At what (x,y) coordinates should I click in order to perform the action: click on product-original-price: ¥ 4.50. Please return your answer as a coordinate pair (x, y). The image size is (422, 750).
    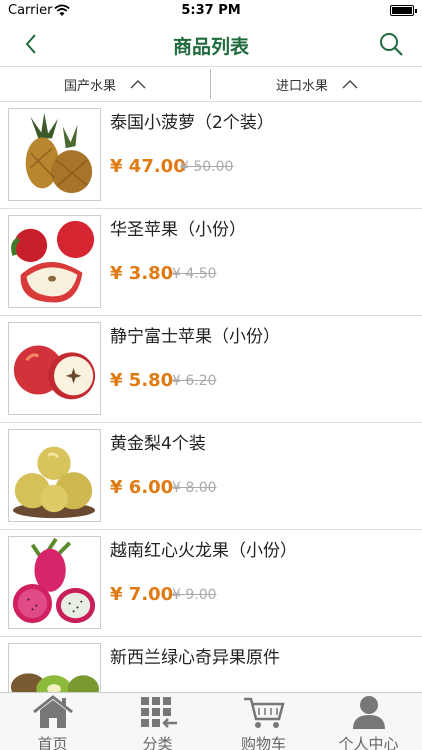
    Looking at the image, I should click on (194, 274).